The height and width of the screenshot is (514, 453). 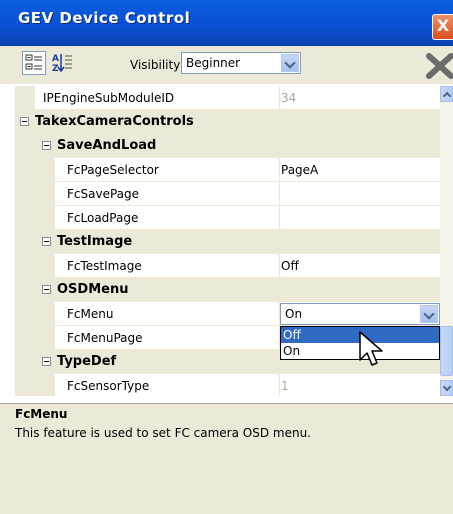 What do you see at coordinates (103, 194) in the screenshot?
I see `property-name: FcSavePage` at bounding box center [103, 194].